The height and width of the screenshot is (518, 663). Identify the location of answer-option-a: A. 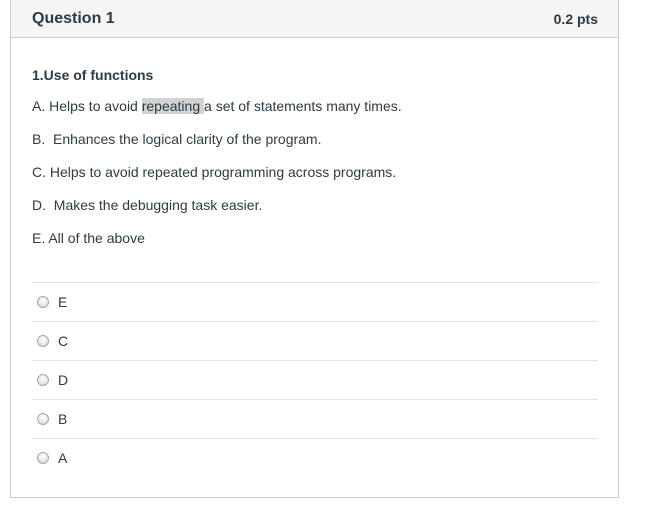
(315, 458).